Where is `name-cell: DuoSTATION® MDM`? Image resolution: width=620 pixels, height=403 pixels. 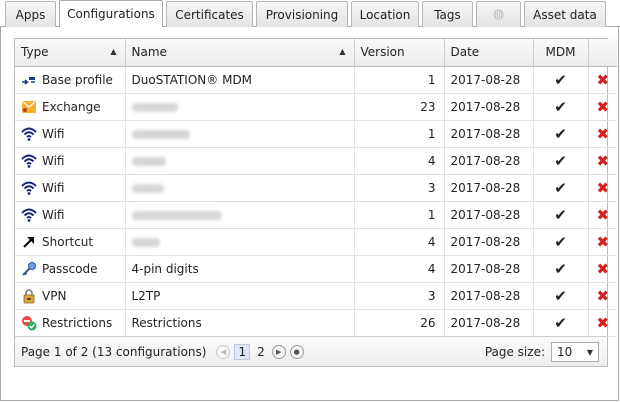
name-cell: DuoSTATION® MDM is located at coordinates (240, 80).